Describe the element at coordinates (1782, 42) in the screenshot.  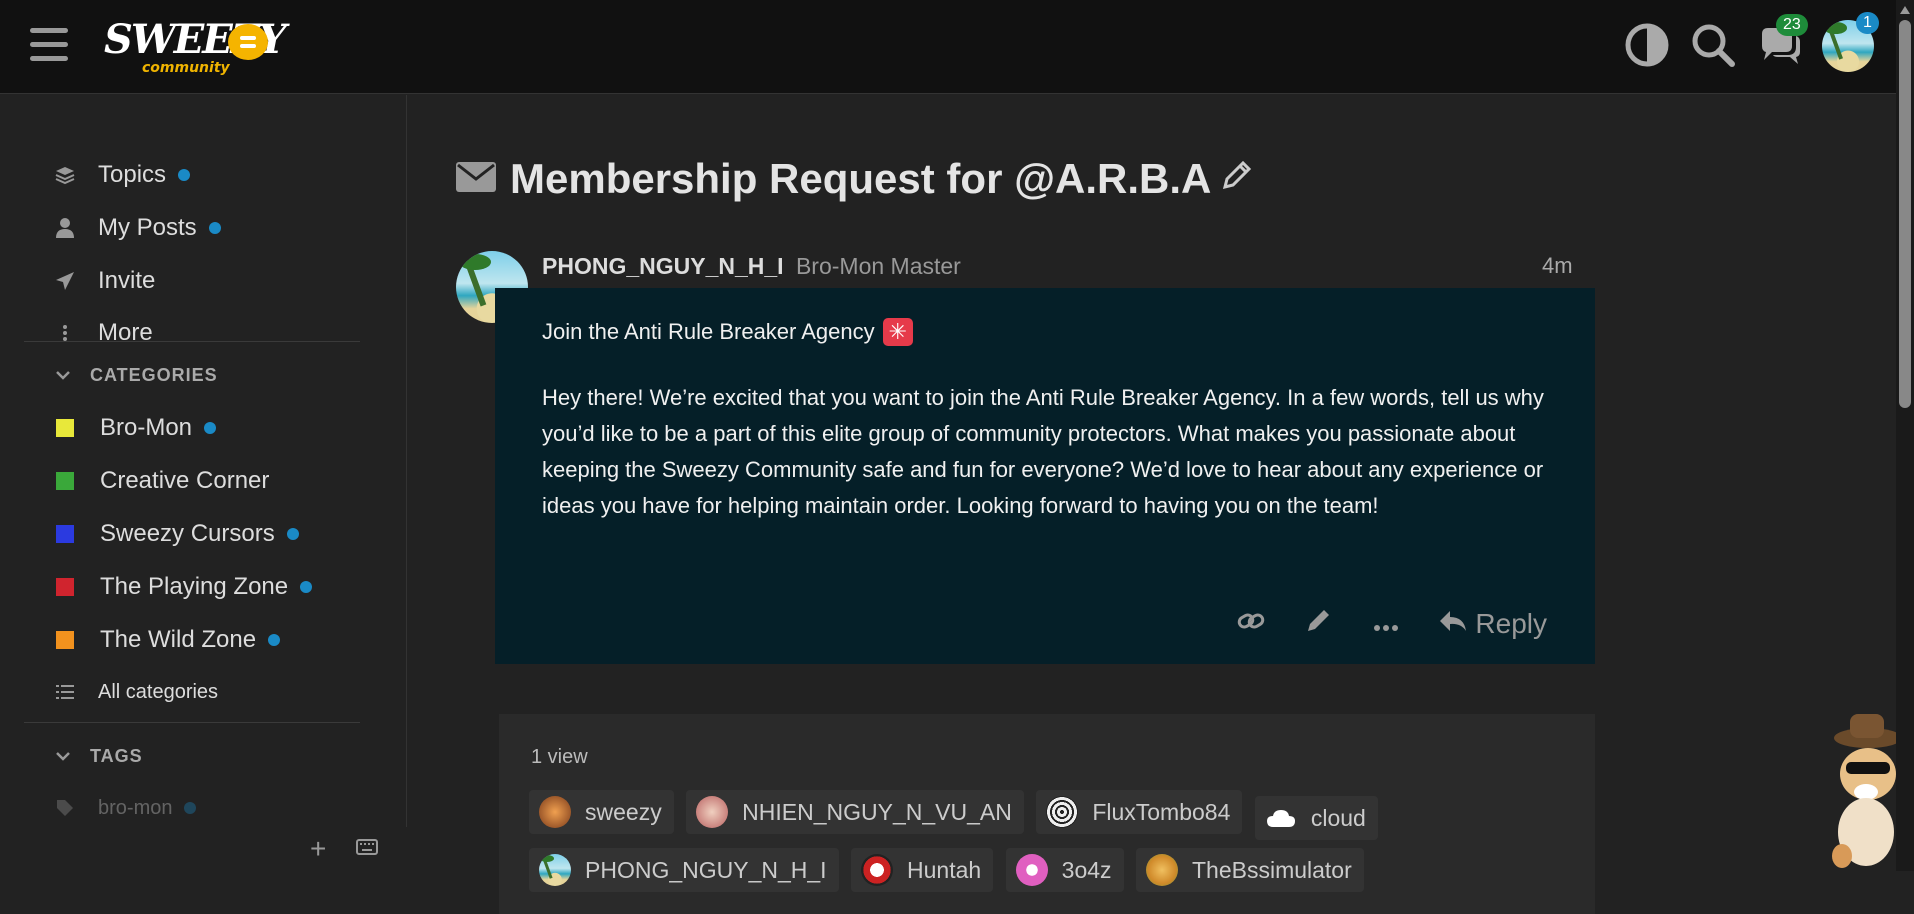
I see `chat-icon: 23` at that location.